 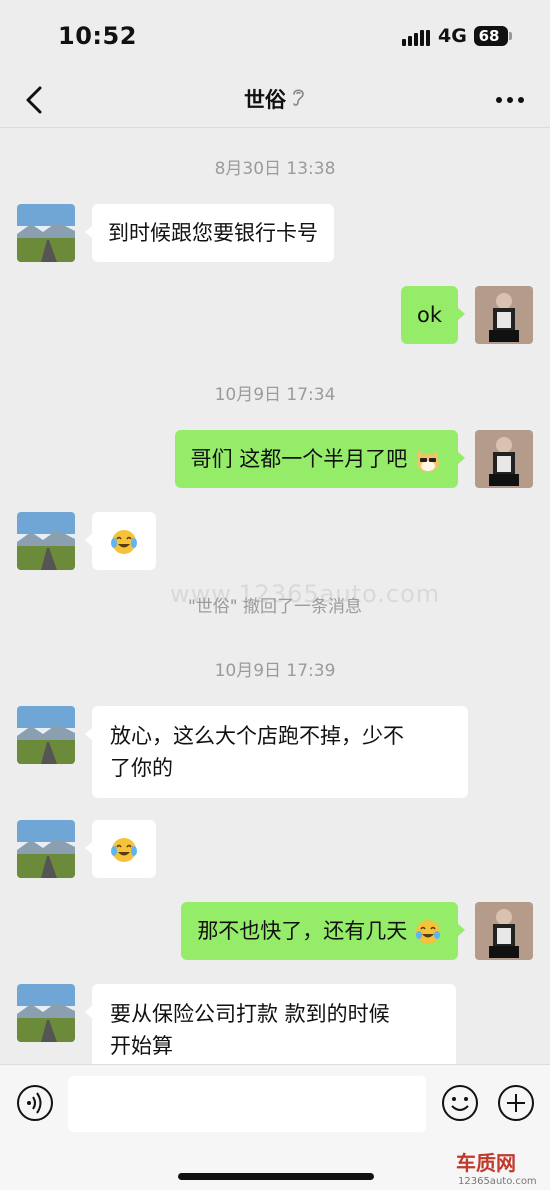 I want to click on voice-icon, so click(x=35, y=1103).